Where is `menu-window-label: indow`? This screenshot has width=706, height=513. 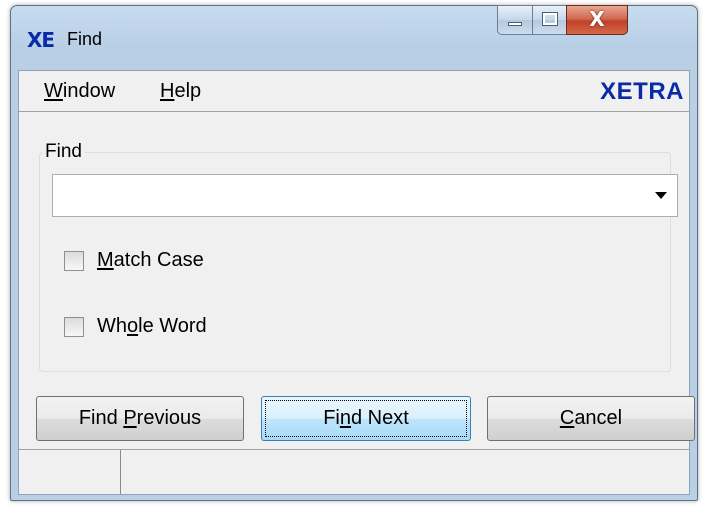 menu-window-label: indow is located at coordinates (89, 91).